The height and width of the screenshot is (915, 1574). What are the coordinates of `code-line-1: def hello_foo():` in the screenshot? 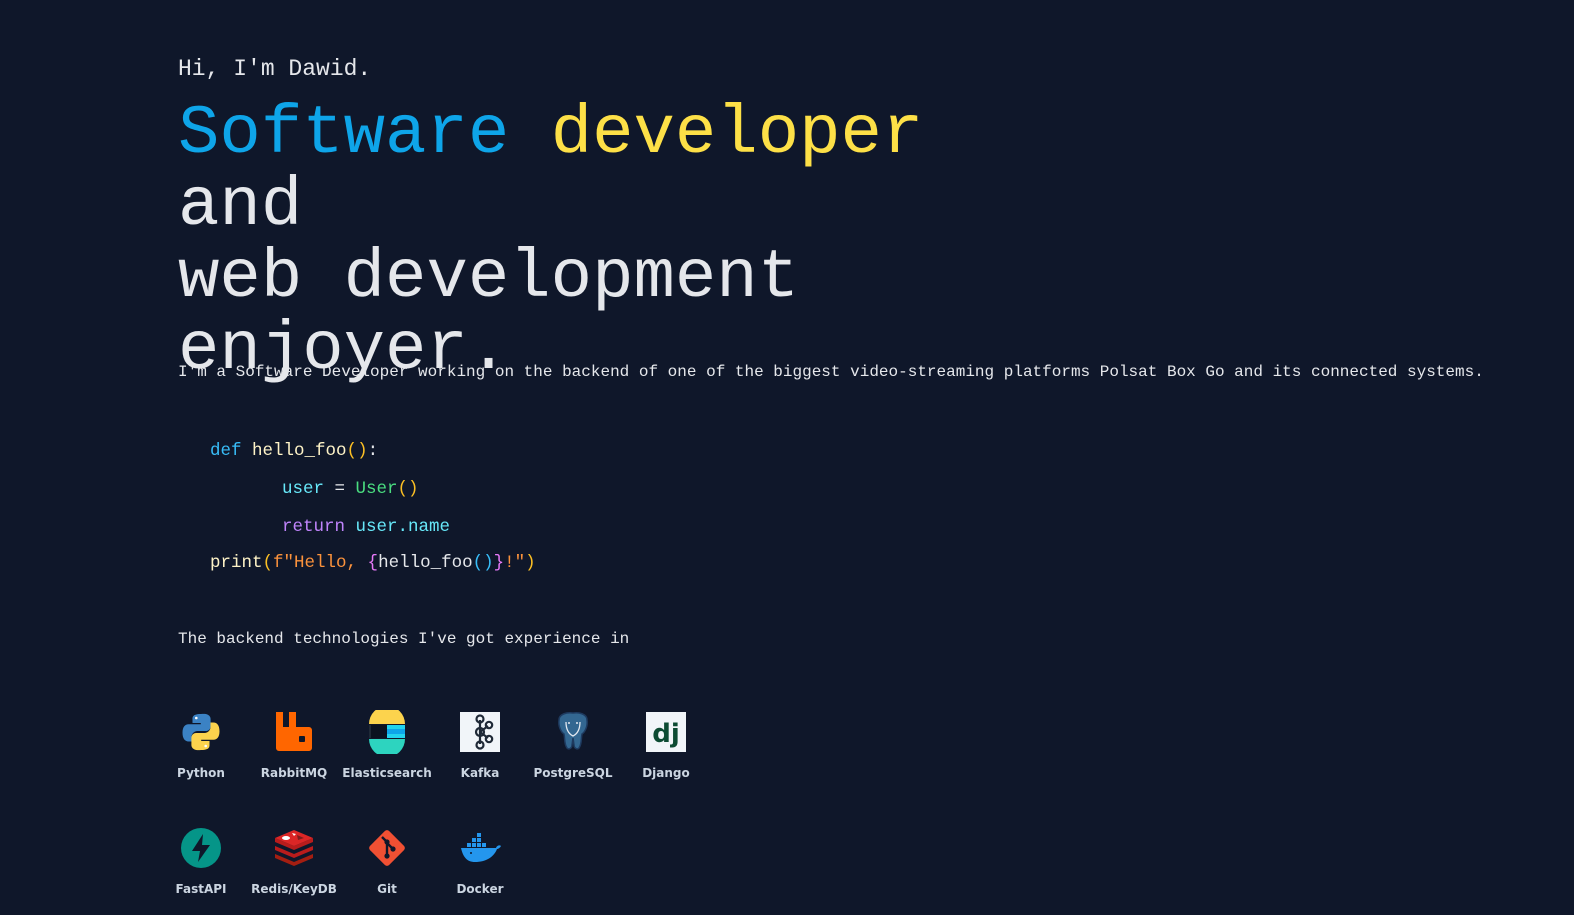 It's located at (294, 451).